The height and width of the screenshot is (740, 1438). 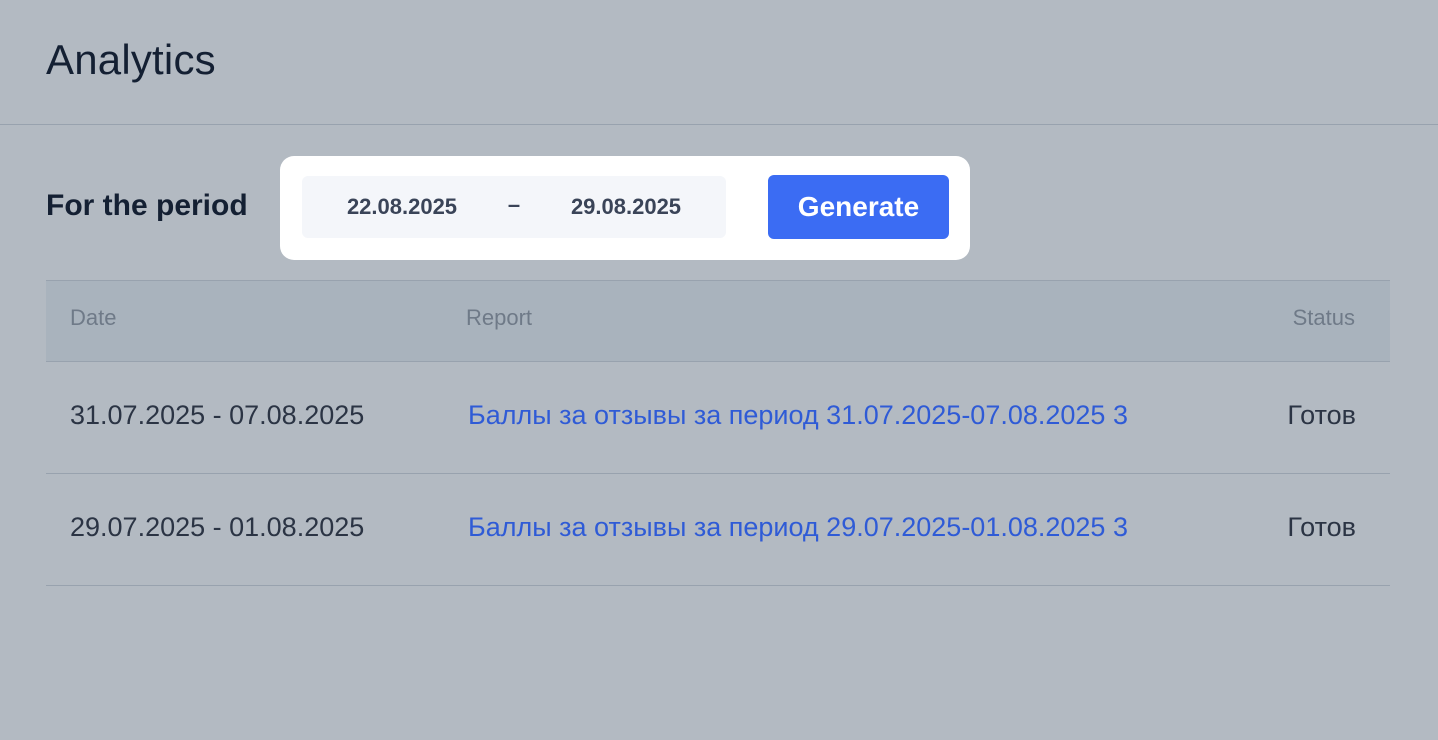 What do you see at coordinates (402, 207) in the screenshot?
I see `date-from-input` at bounding box center [402, 207].